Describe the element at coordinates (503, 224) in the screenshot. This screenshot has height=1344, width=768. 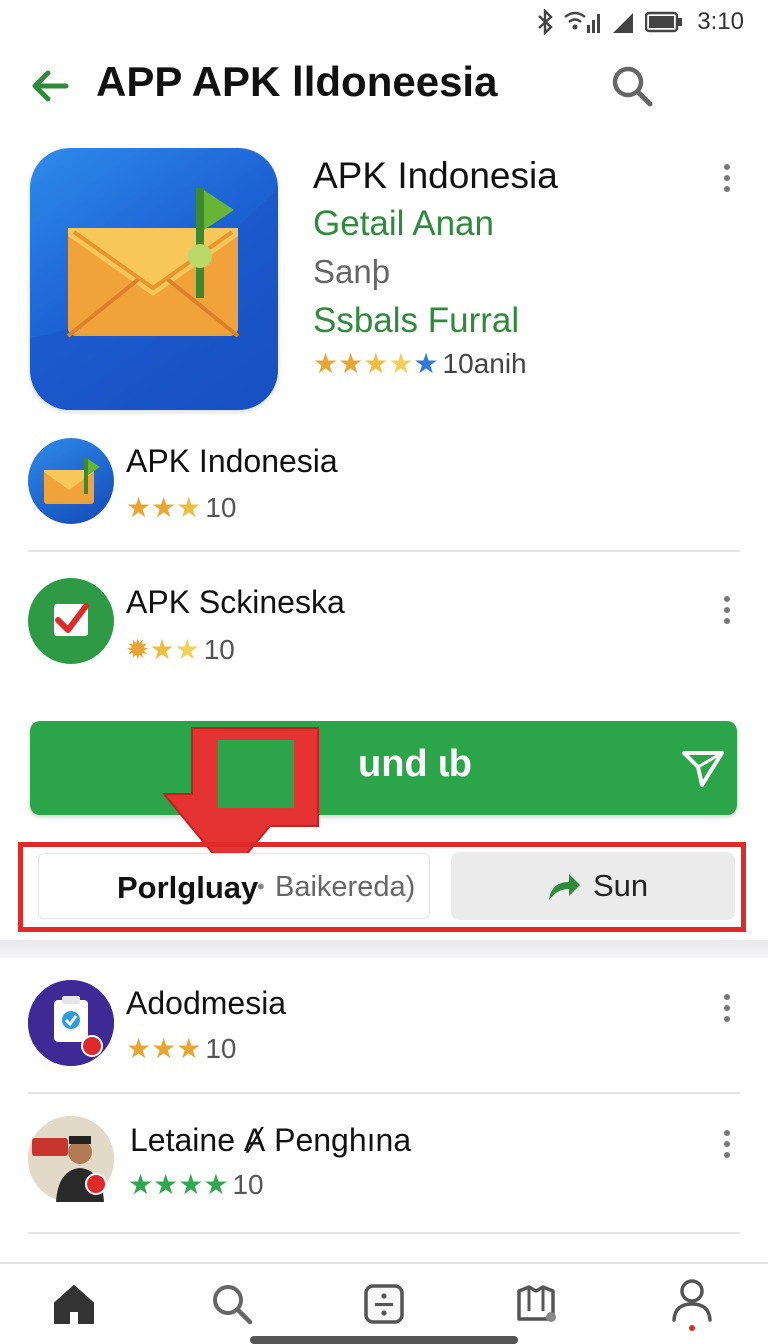
I see `hero-developer-link: Getail Anan` at that location.